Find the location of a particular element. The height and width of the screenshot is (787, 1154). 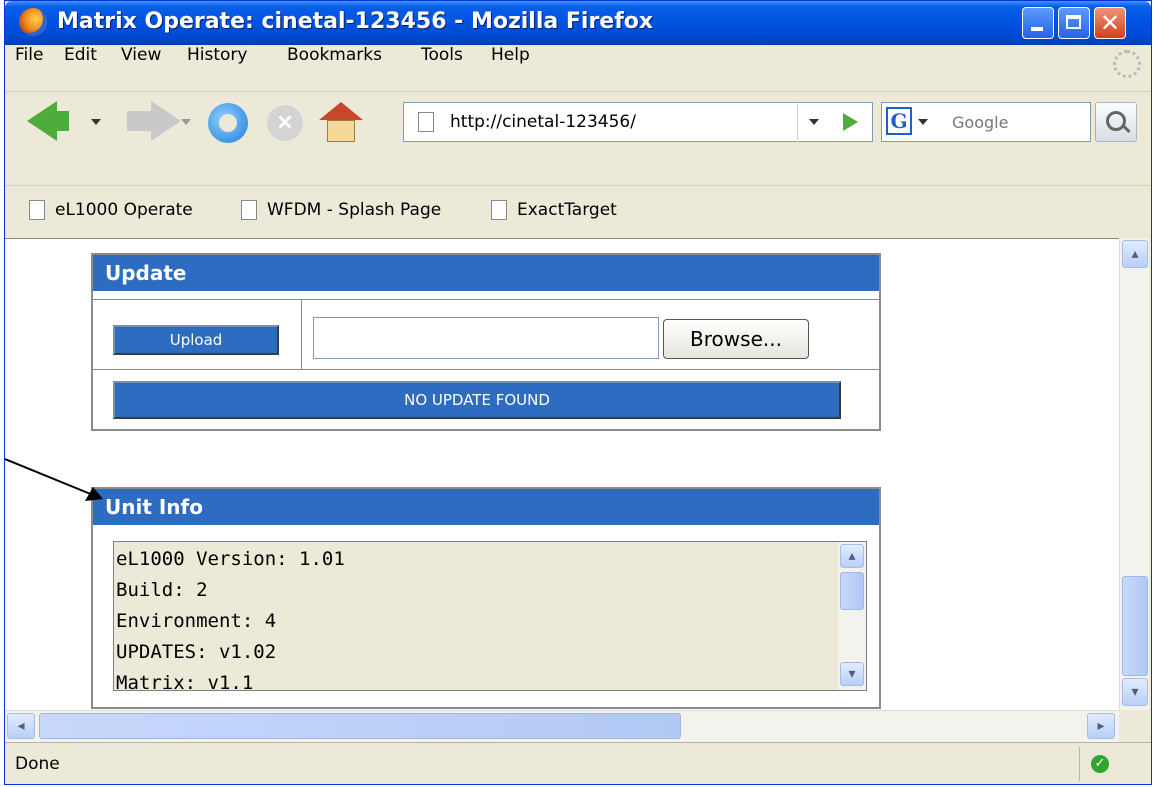

menu-file: File is located at coordinates (29, 55).